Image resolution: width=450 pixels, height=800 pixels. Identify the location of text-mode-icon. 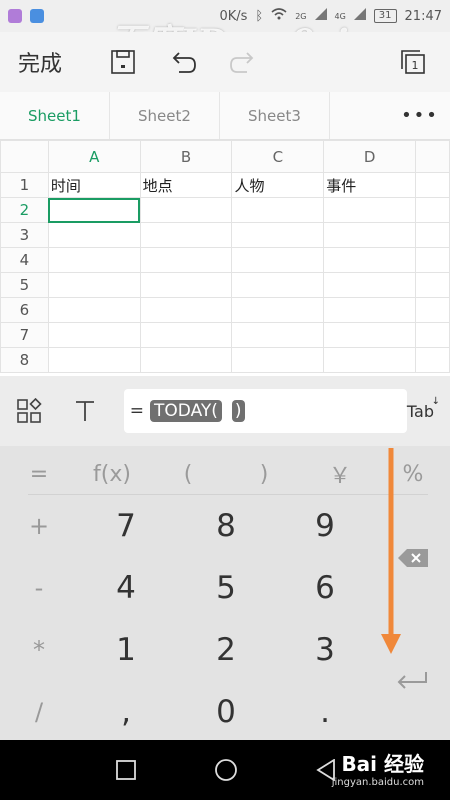
(85, 411).